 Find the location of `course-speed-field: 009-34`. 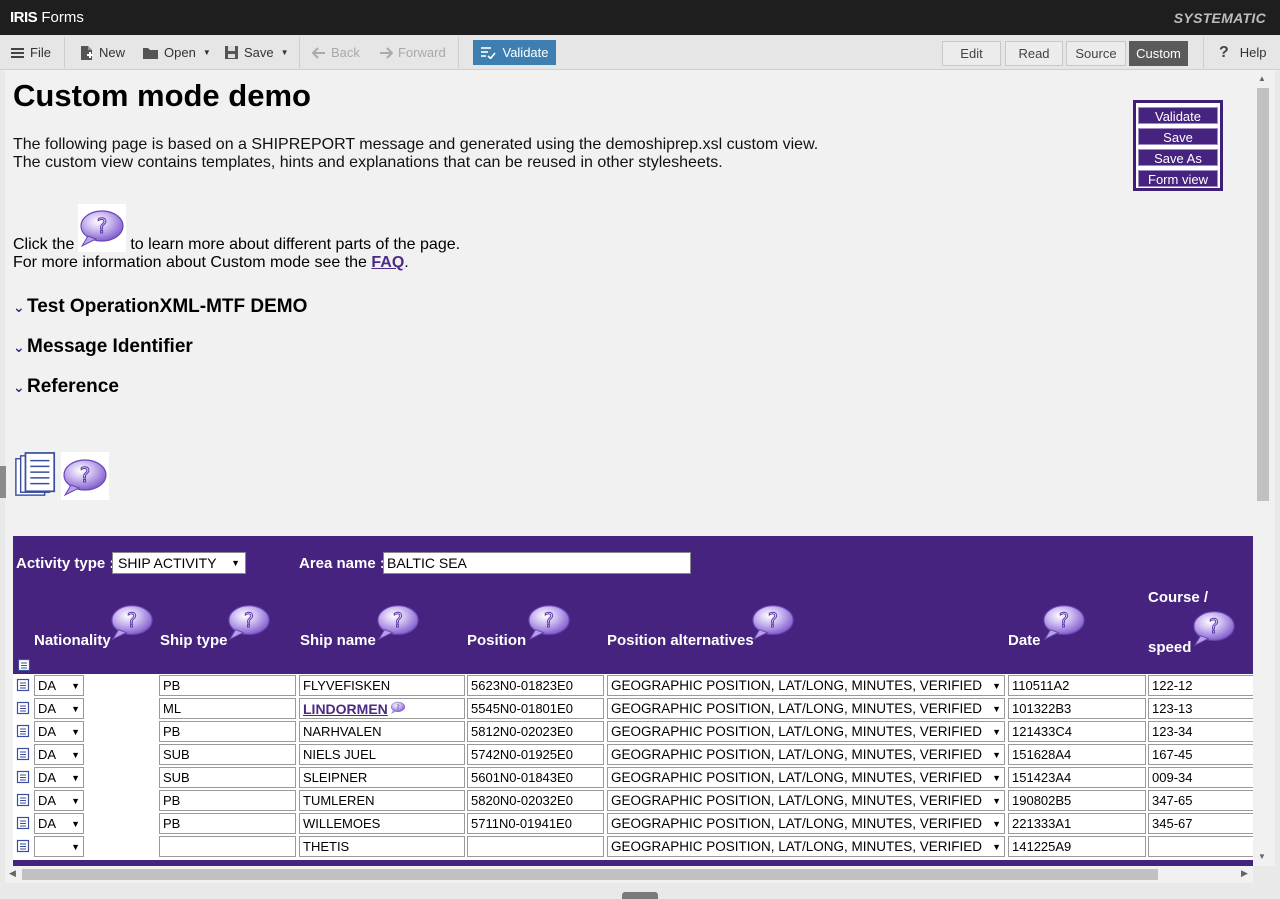

course-speed-field: 009-34 is located at coordinates (1200, 777).